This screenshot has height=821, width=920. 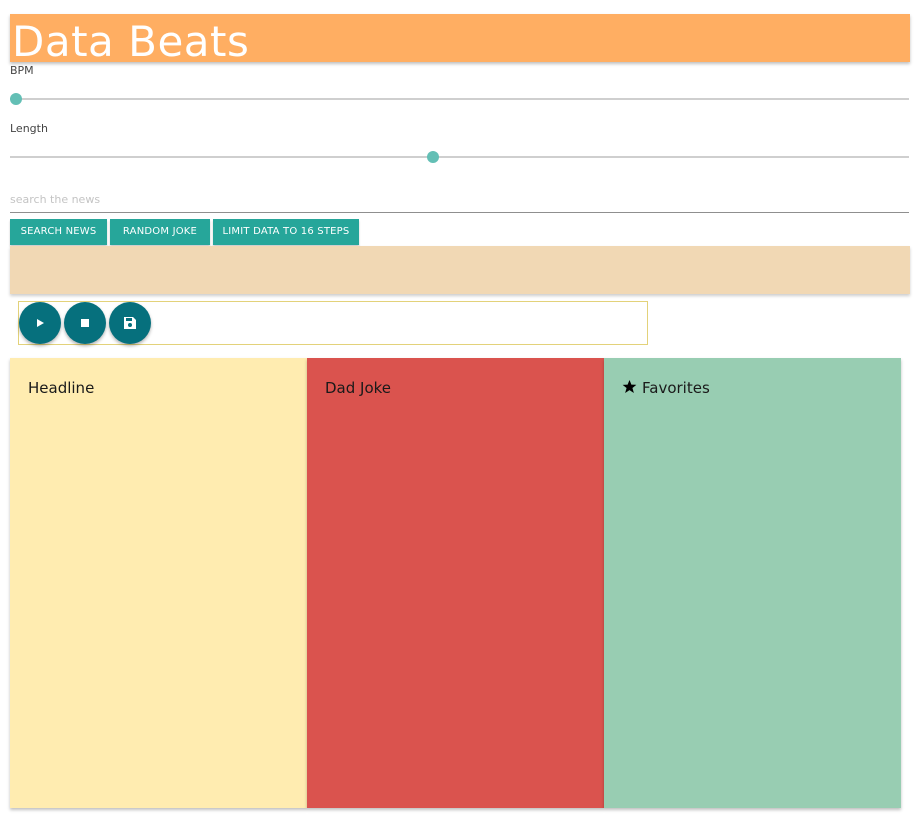 What do you see at coordinates (460, 38) in the screenshot?
I see `app-header: Data Beats` at bounding box center [460, 38].